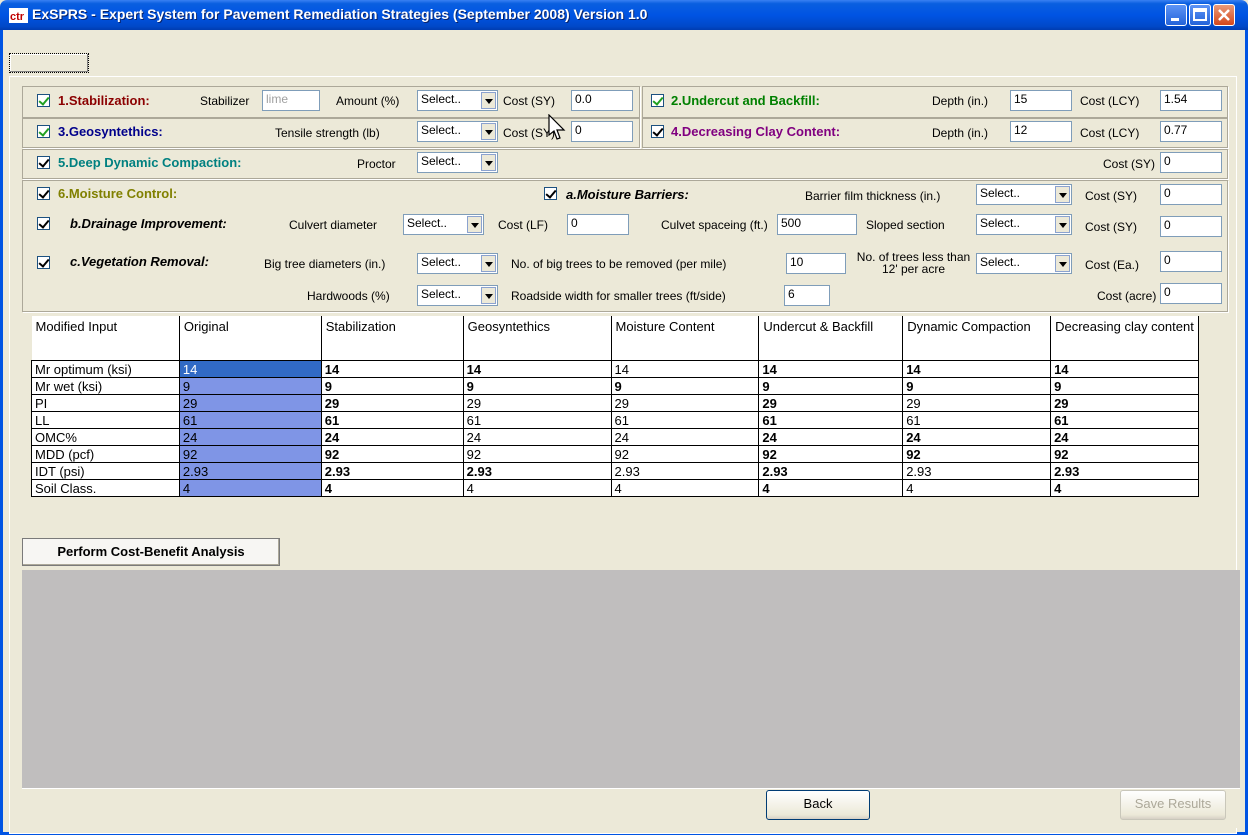 Image resolution: width=1248 pixels, height=835 pixels. What do you see at coordinates (685, 338) in the screenshot?
I see `grid-header-cell: Moisture Content` at bounding box center [685, 338].